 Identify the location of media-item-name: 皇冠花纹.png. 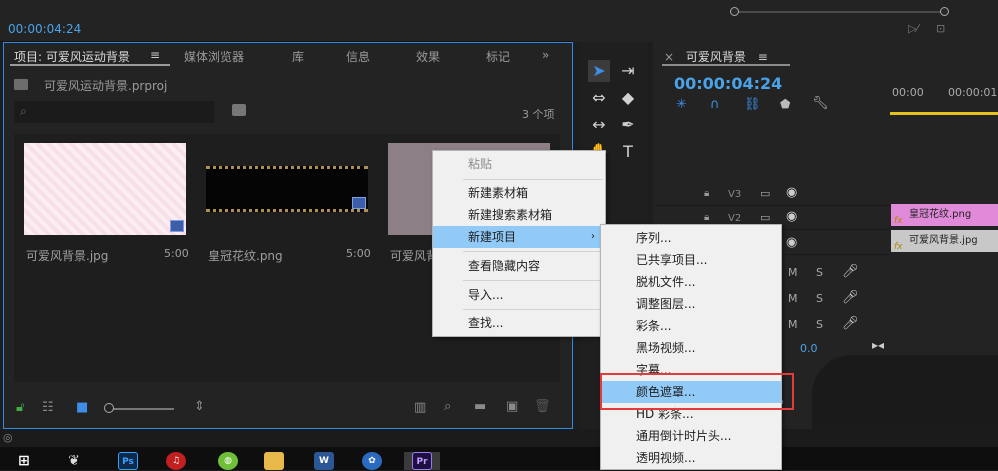
(245, 255).